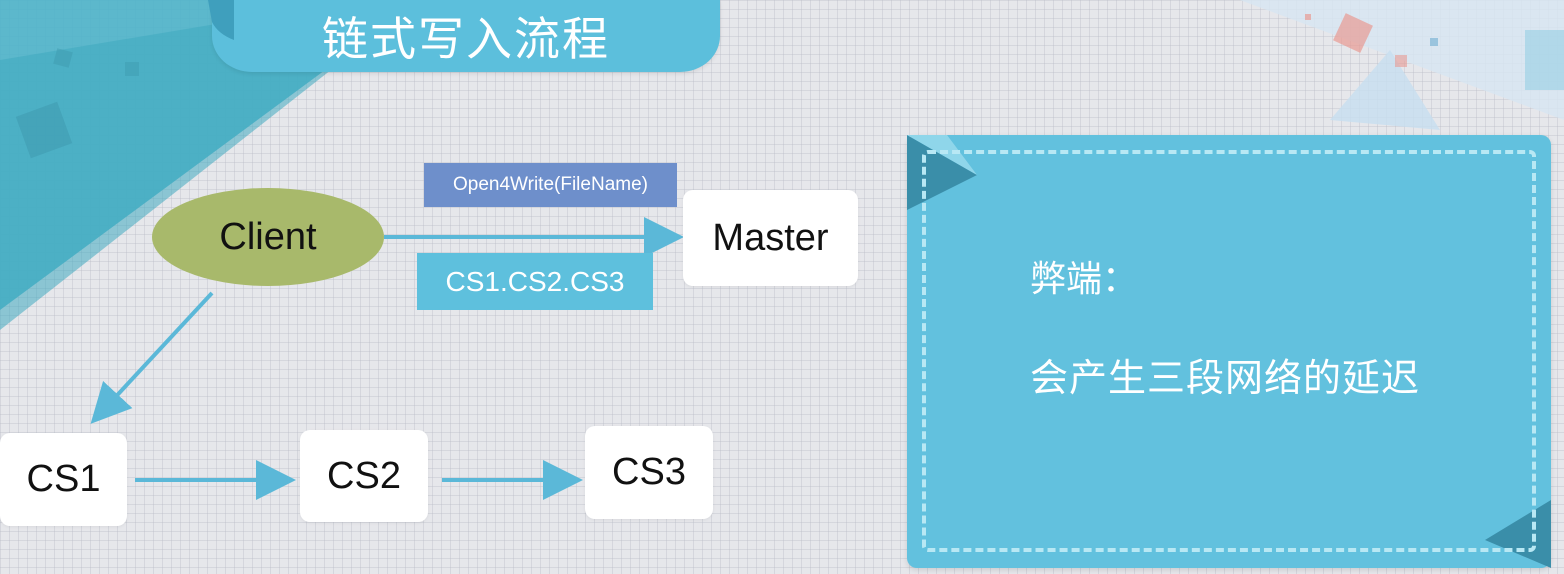  I want to click on master-node: Master, so click(770, 238).